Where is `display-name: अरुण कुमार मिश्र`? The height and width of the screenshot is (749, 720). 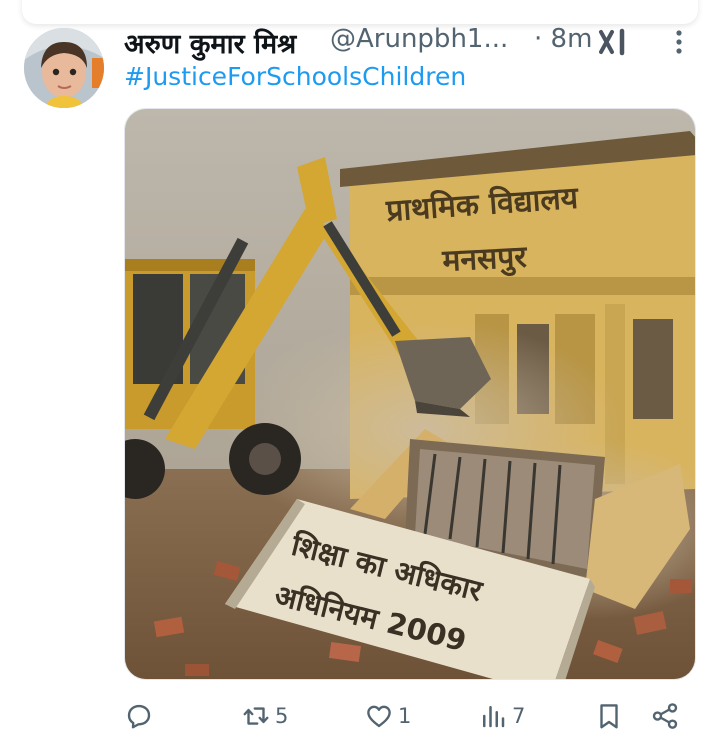
display-name: अरुण कुमार मिश्र is located at coordinates (210, 42).